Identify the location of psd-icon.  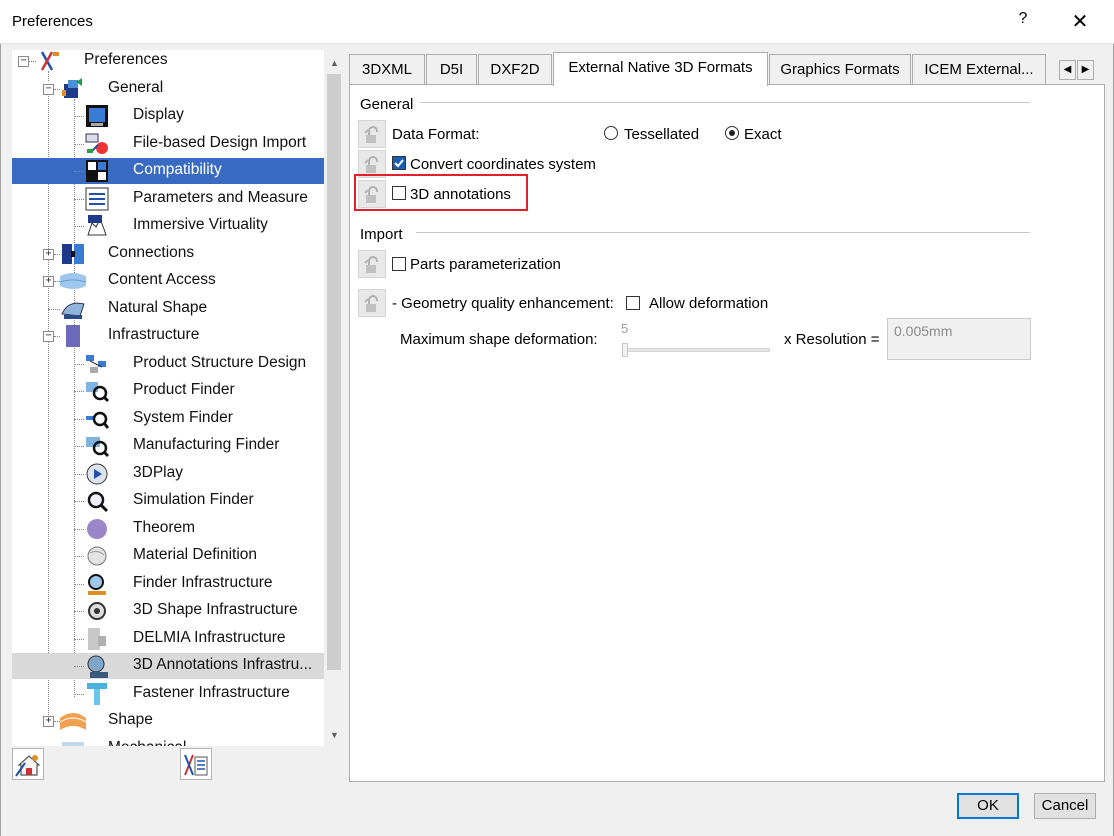
(97, 364).